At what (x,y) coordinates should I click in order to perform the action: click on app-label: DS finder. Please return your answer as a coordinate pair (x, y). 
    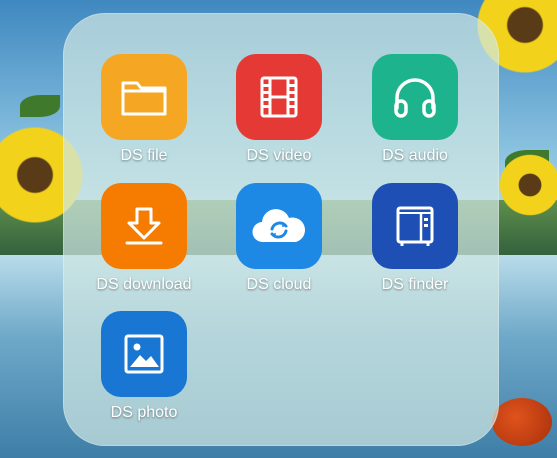
    Looking at the image, I should click on (415, 284).